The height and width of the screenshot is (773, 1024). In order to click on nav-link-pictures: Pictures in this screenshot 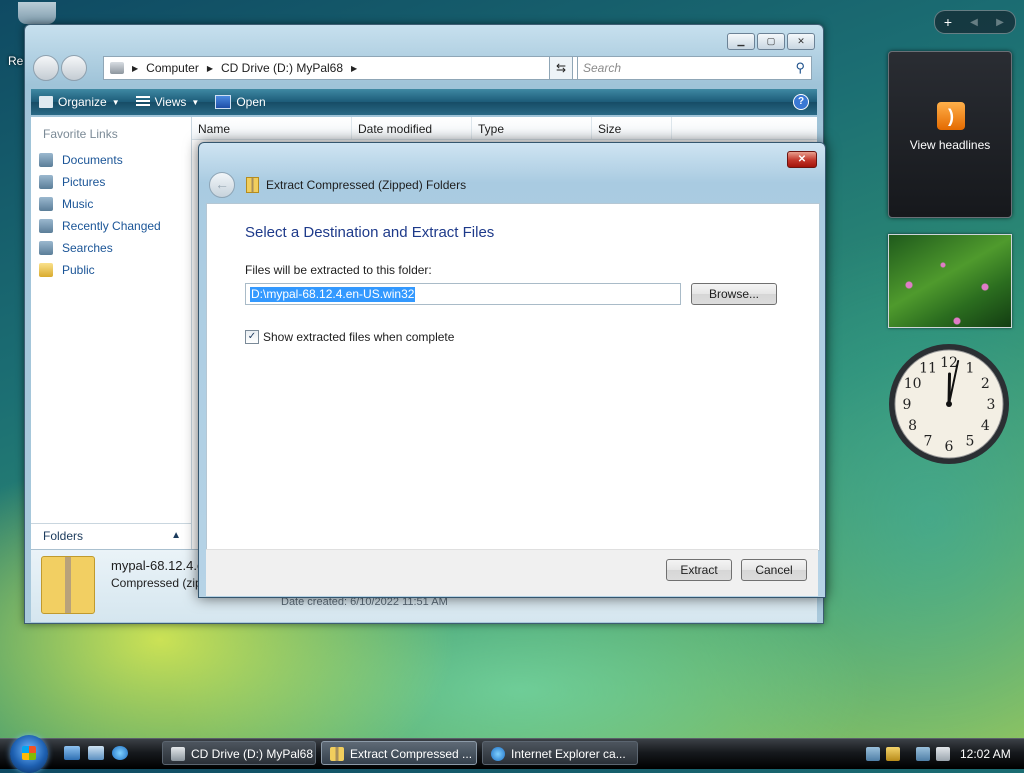, I will do `click(111, 182)`.